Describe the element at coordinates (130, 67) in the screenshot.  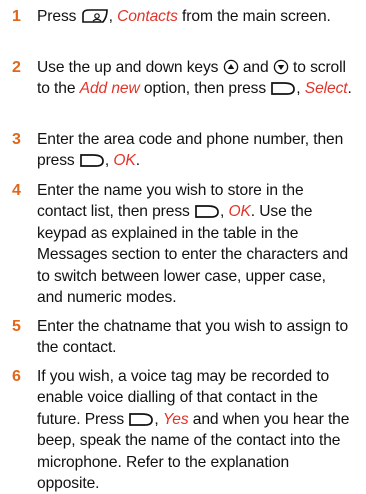
I see `step-text-run: Use the up and down keys` at that location.